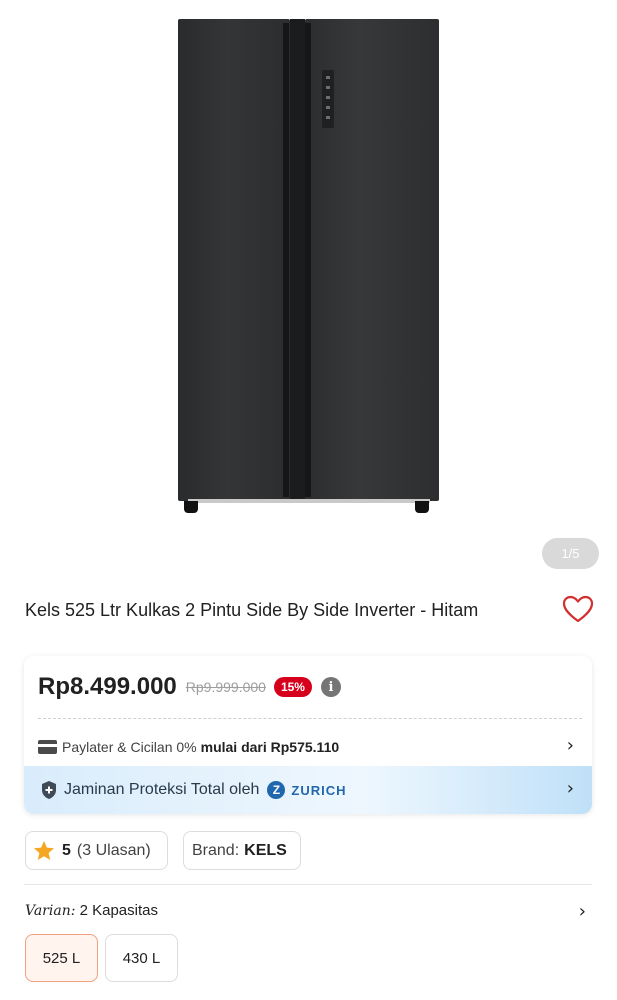 The image size is (617, 1000). I want to click on star-icon, so click(44, 850).